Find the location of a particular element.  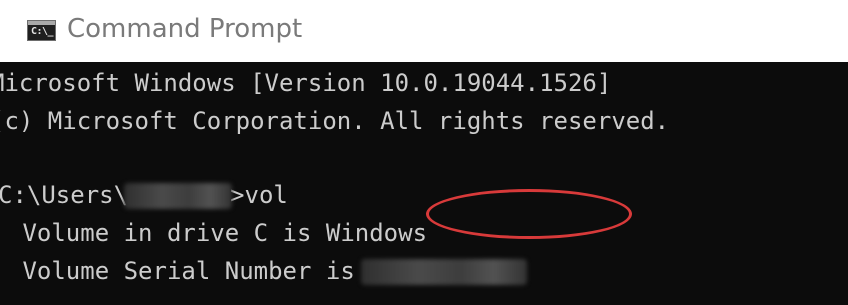

console-line-prompt: C:\Users\ >vol is located at coordinates (144, 195).